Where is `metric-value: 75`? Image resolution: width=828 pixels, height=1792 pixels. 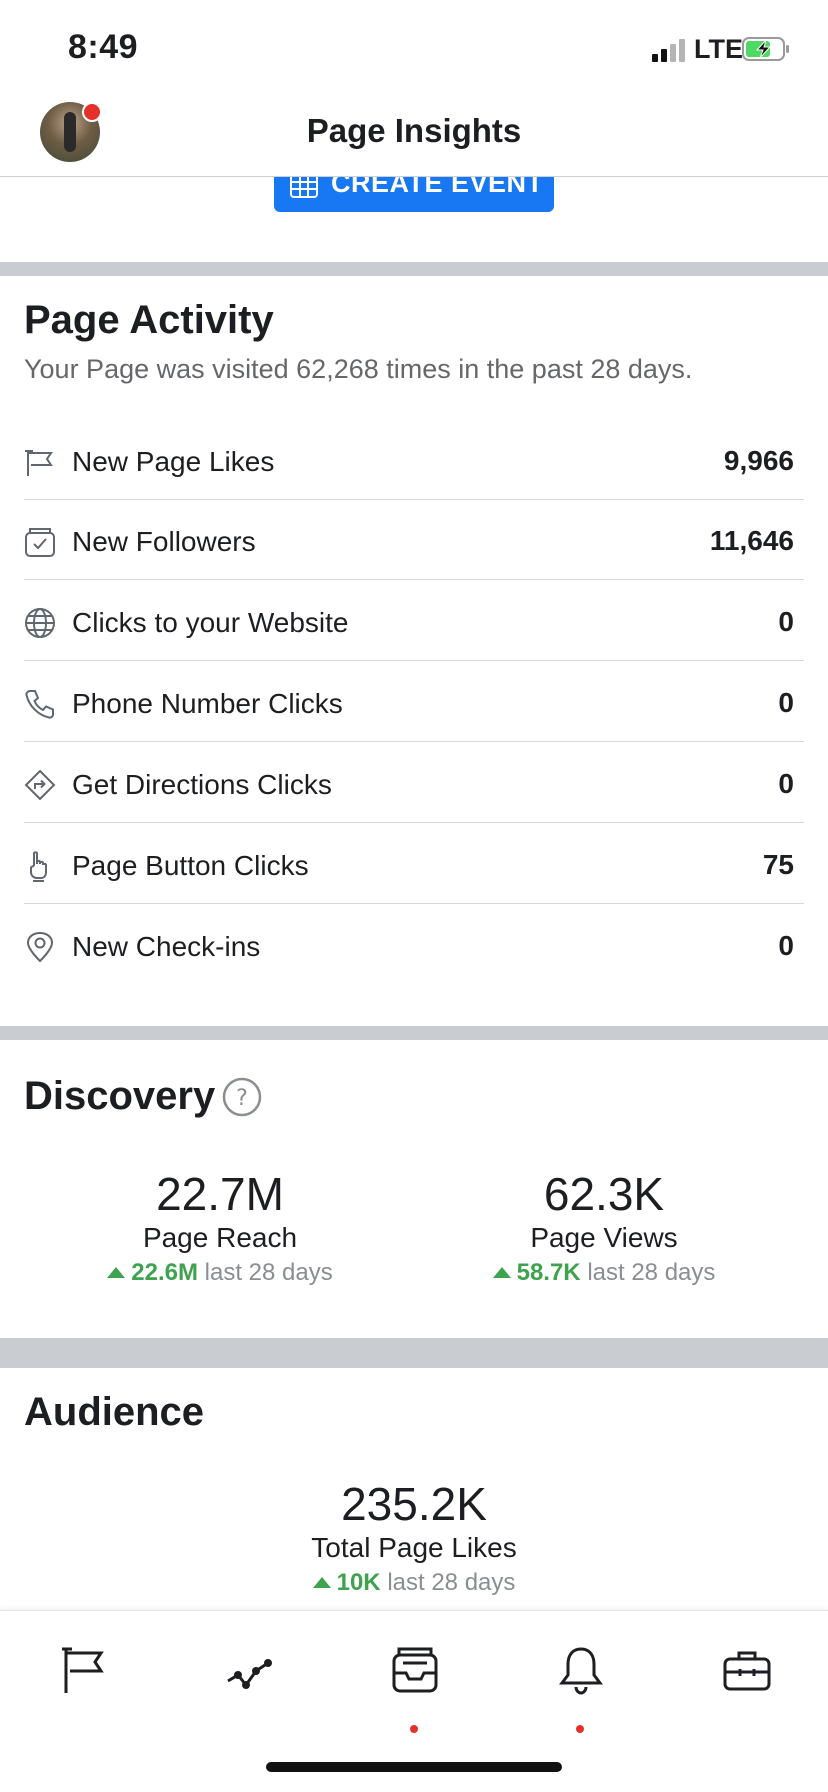
metric-value: 75 is located at coordinates (778, 864).